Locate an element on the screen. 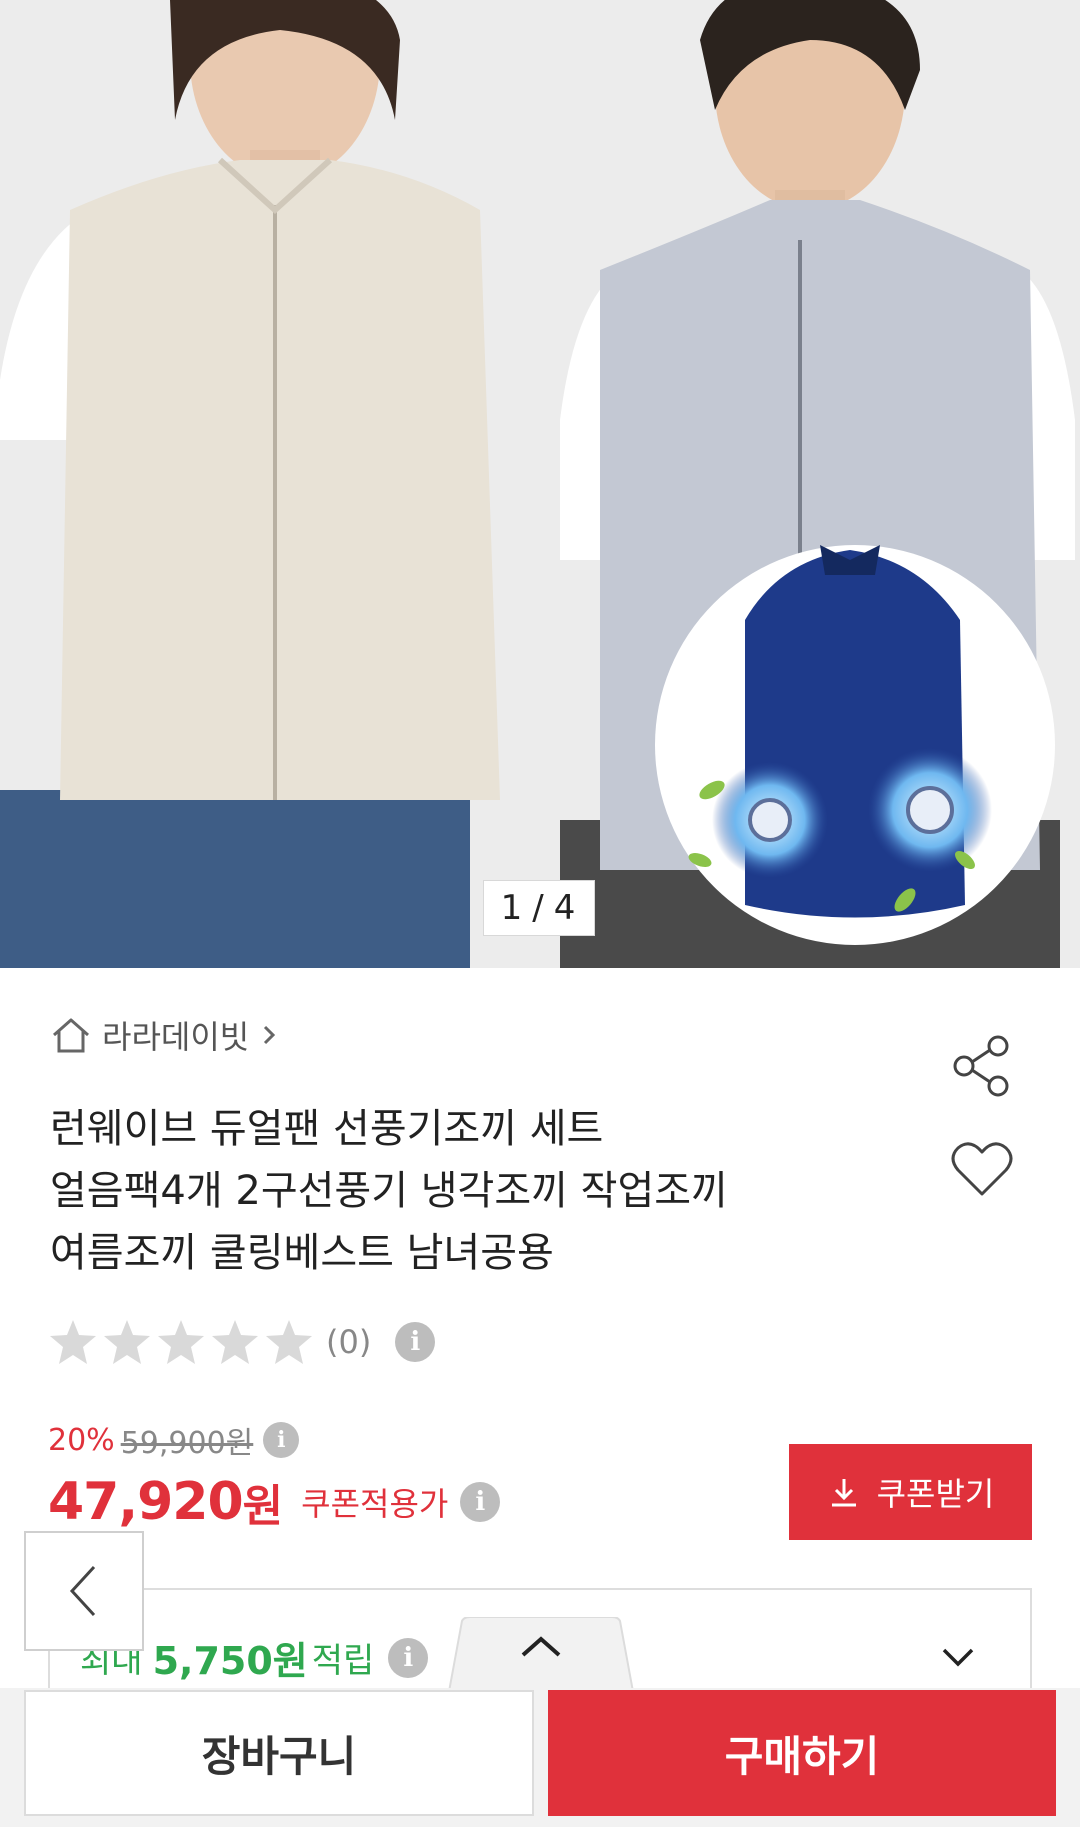 The image size is (1080, 1827). discount-row: 20% 59,900원 i is located at coordinates (173, 1440).